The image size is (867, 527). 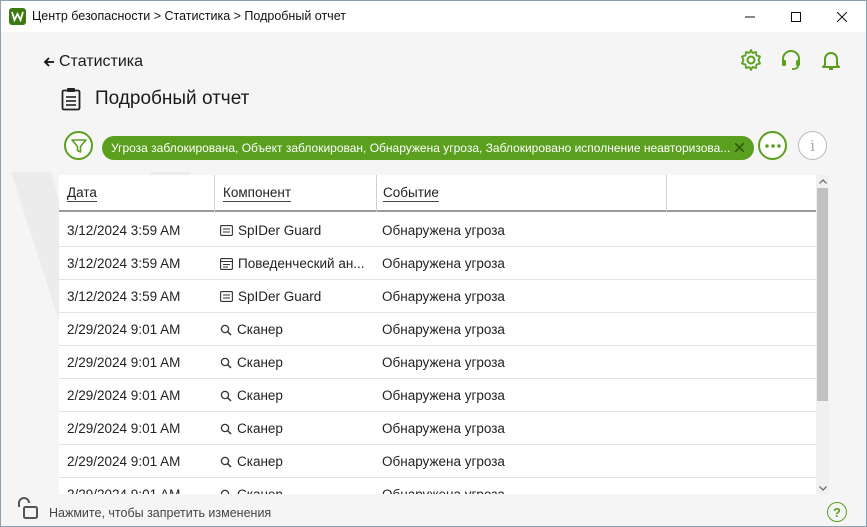 I want to click on status-bar: Нажмите, чтобы запретить изменения ?, so click(x=433, y=510).